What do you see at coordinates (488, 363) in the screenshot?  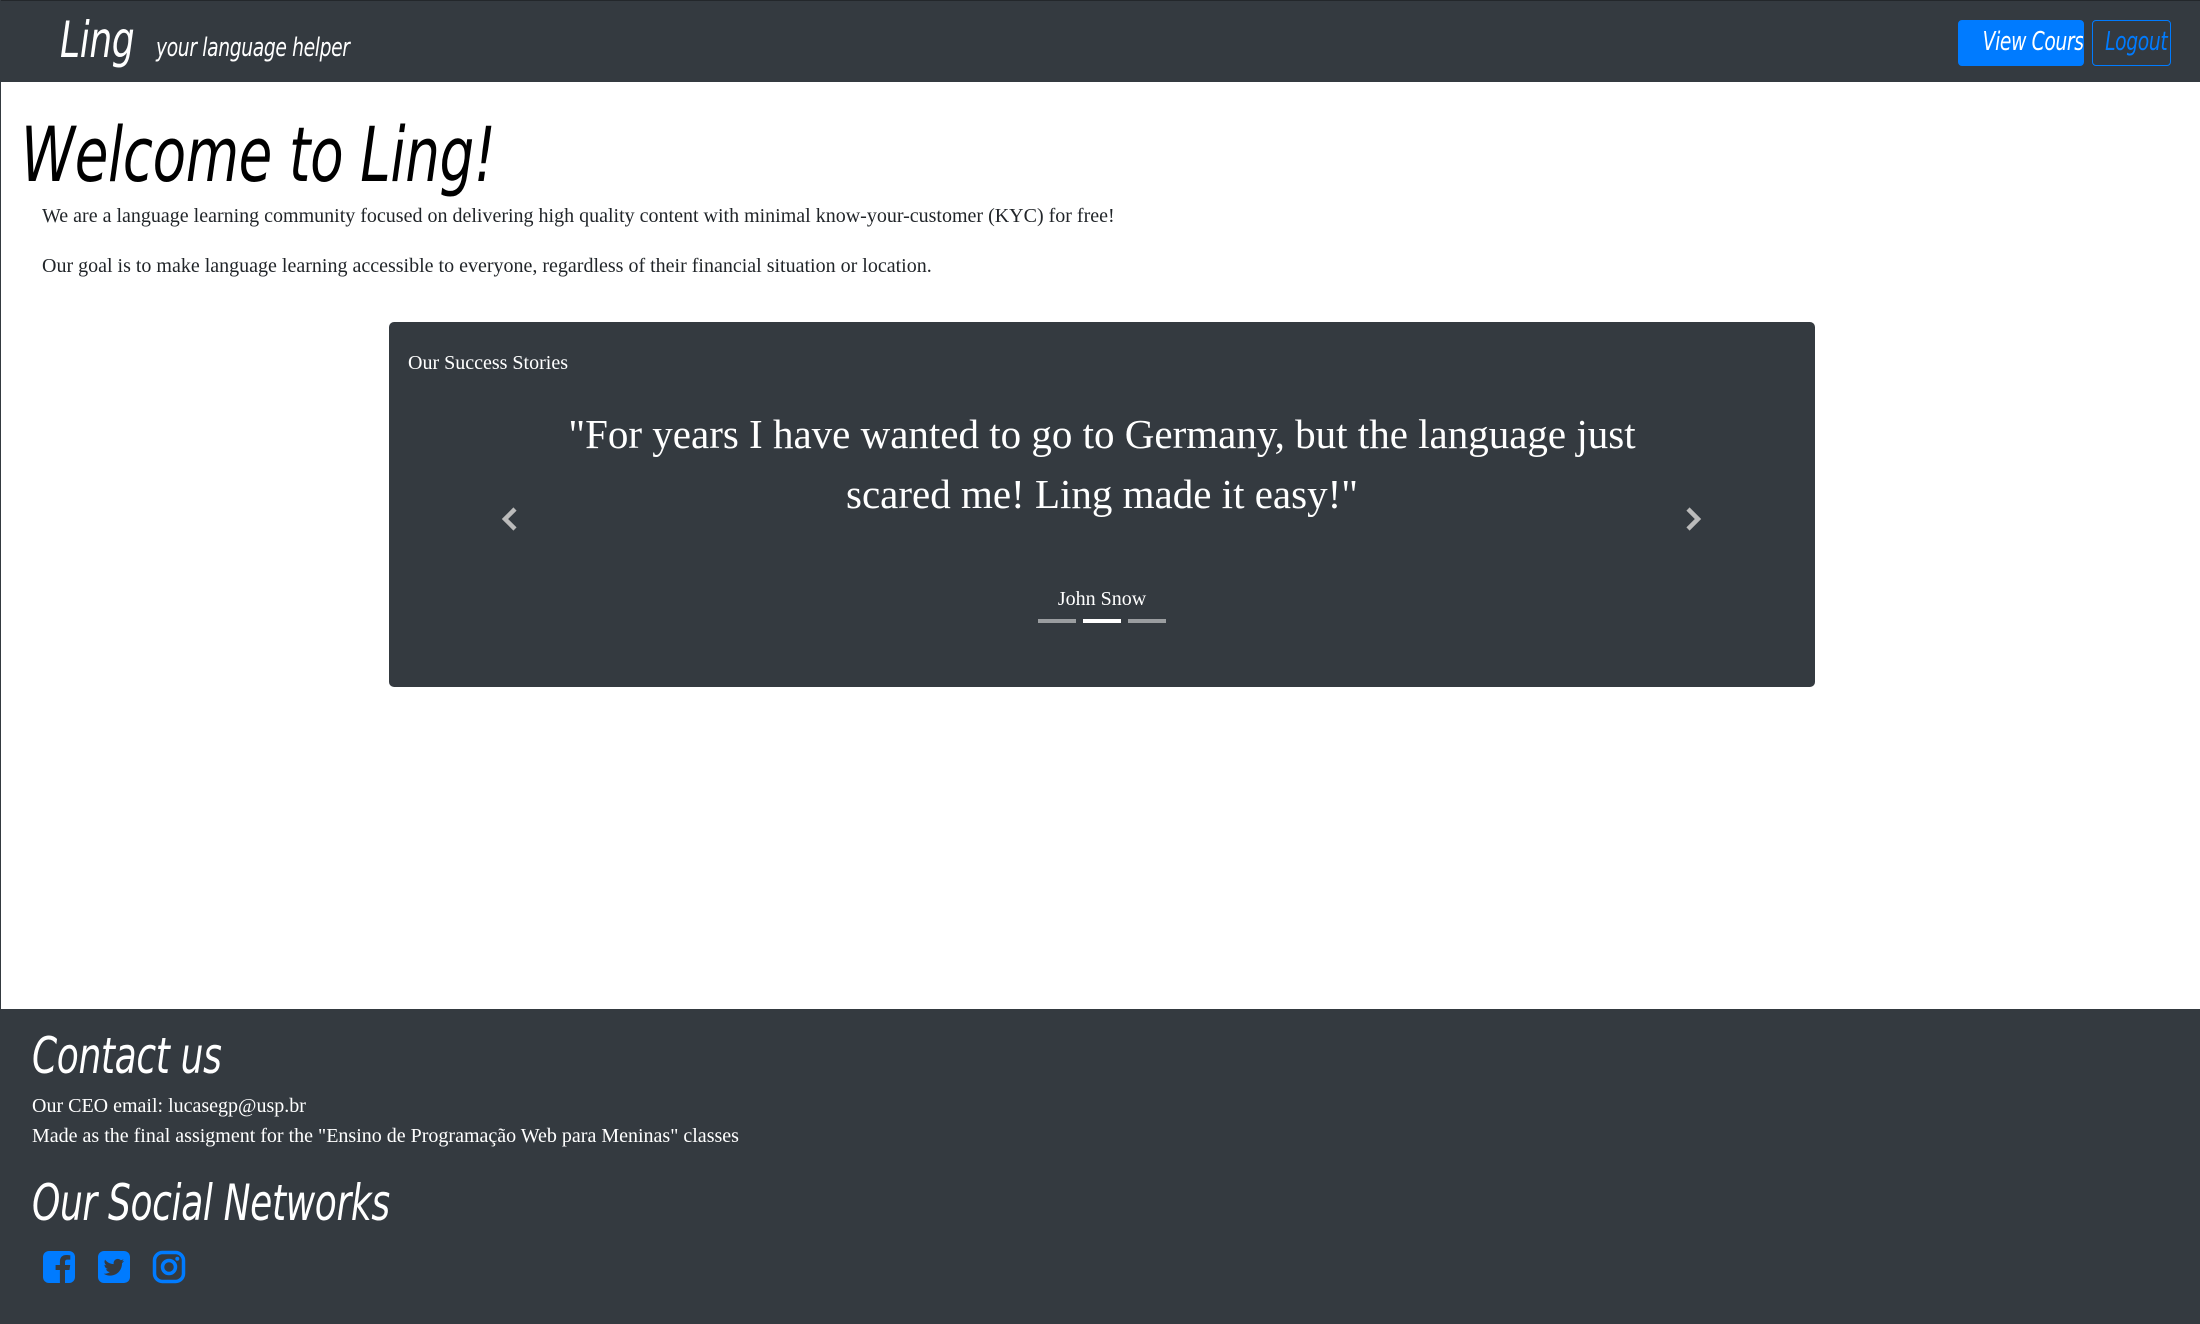 I see `carousel-title: Our Success Stories` at bounding box center [488, 363].